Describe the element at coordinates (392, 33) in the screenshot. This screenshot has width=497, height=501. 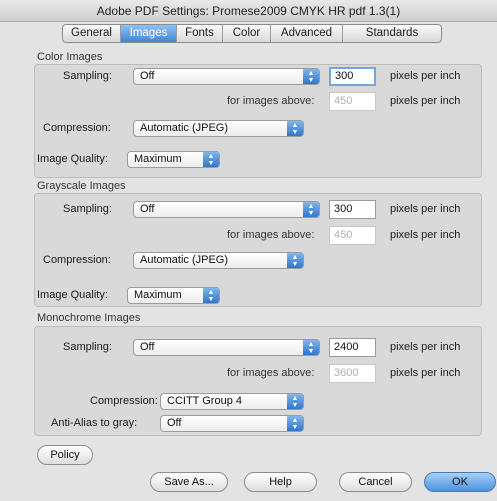
I see `tab-standards: Standards` at that location.